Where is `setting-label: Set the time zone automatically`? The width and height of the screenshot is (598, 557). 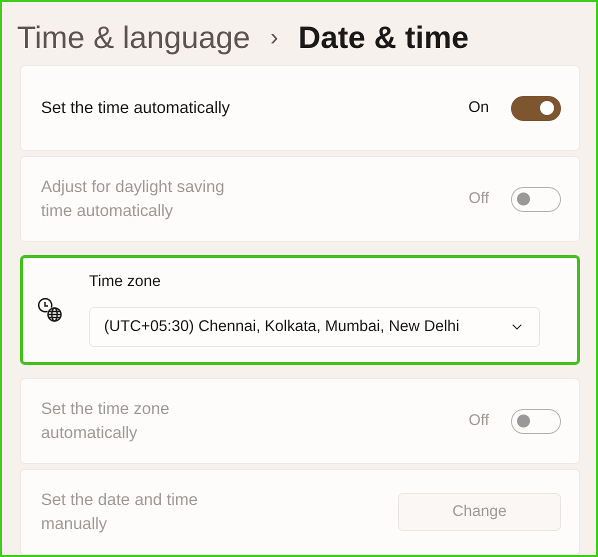 setting-label: Set the time zone automatically is located at coordinates (105, 421).